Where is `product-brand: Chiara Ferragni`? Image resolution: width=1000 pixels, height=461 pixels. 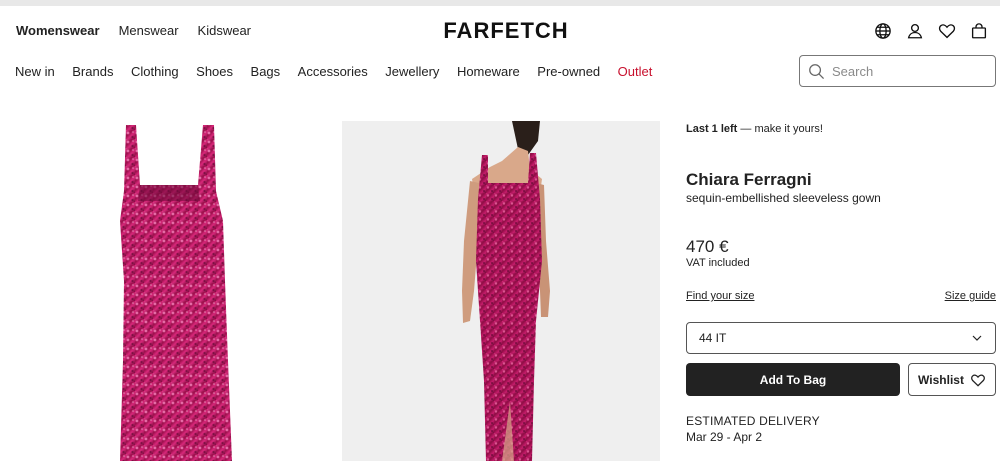 product-brand: Chiara Ferragni is located at coordinates (749, 180).